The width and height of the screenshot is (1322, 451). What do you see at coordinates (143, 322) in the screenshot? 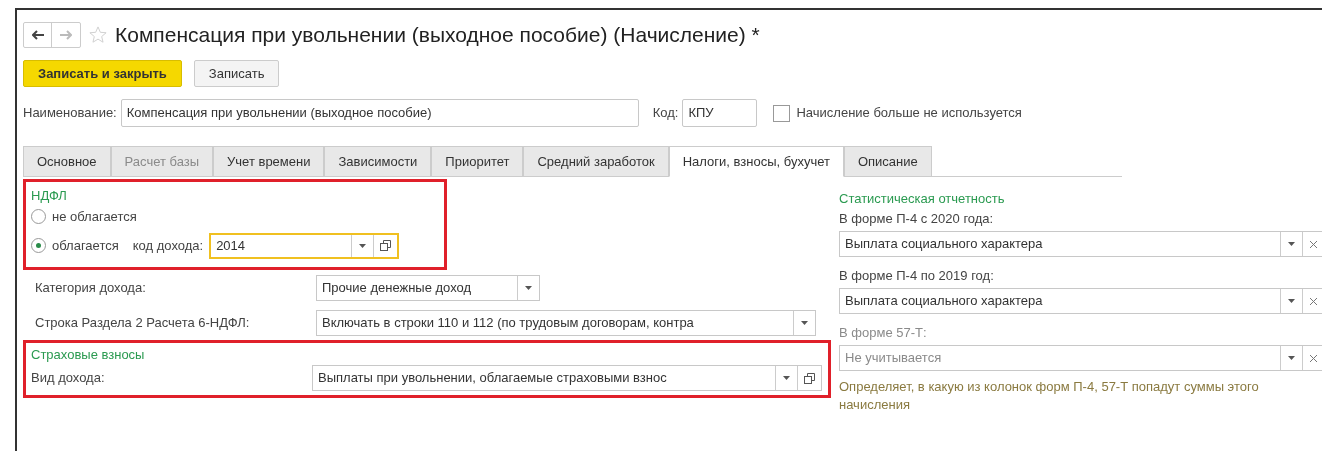
I see `field-label: Строка Раздела 2 Расчета 6-НДФЛ:` at bounding box center [143, 322].